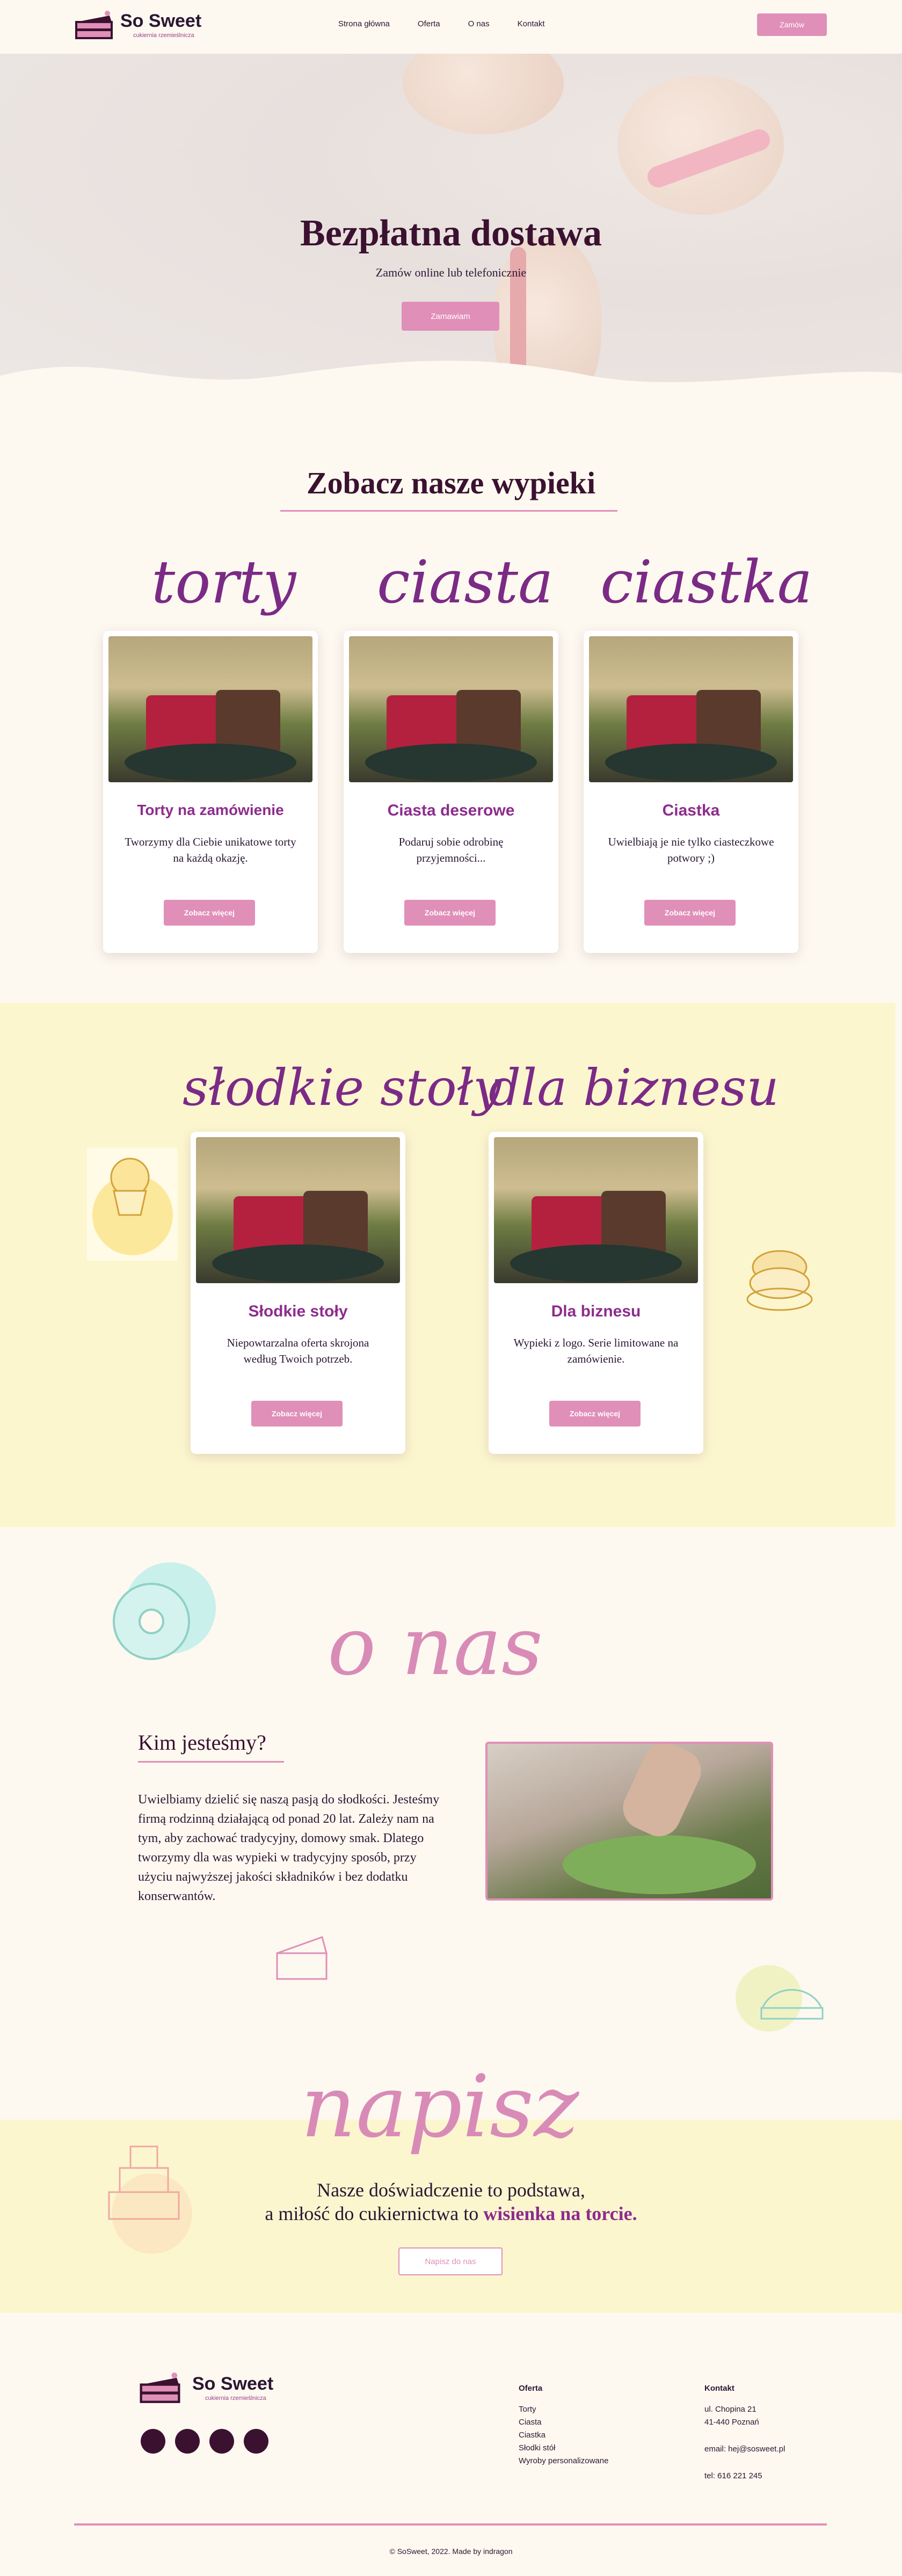 This screenshot has height=2576, width=902. I want to click on logo: So Sweet cukiernia rzemieślnicza, so click(138, 25).